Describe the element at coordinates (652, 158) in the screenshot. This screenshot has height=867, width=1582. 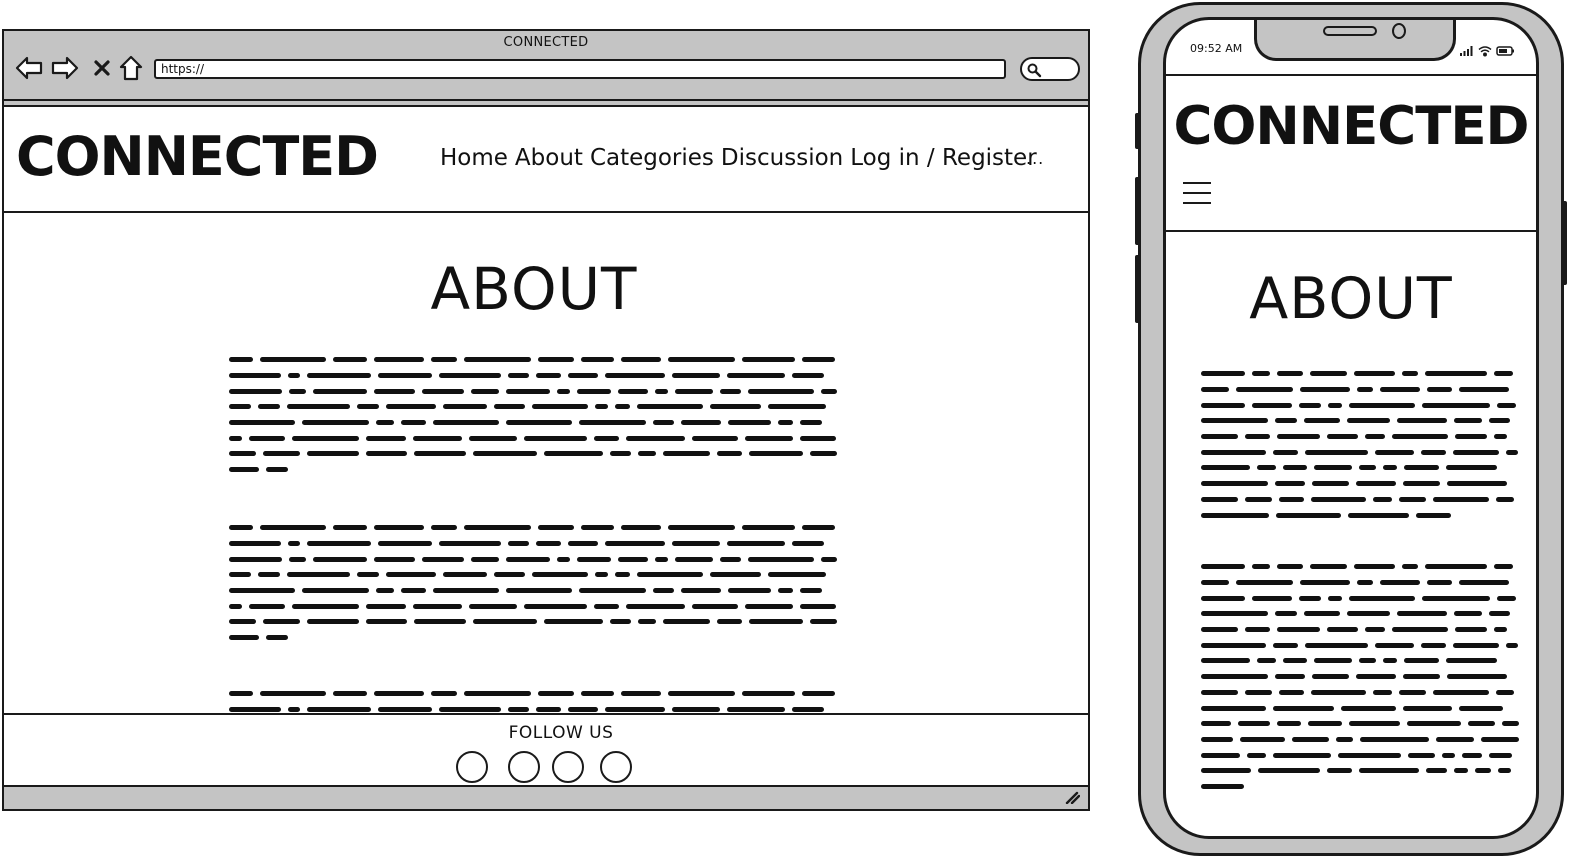
I see `nav-categories: Categories` at that location.